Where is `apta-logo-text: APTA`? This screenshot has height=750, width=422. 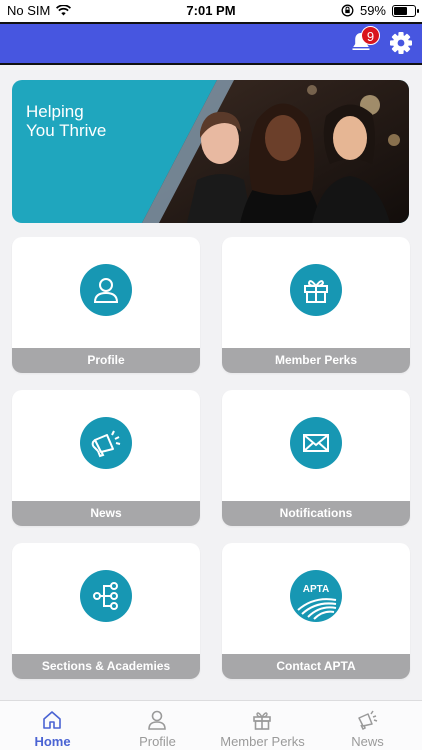 apta-logo-text: APTA is located at coordinates (316, 589).